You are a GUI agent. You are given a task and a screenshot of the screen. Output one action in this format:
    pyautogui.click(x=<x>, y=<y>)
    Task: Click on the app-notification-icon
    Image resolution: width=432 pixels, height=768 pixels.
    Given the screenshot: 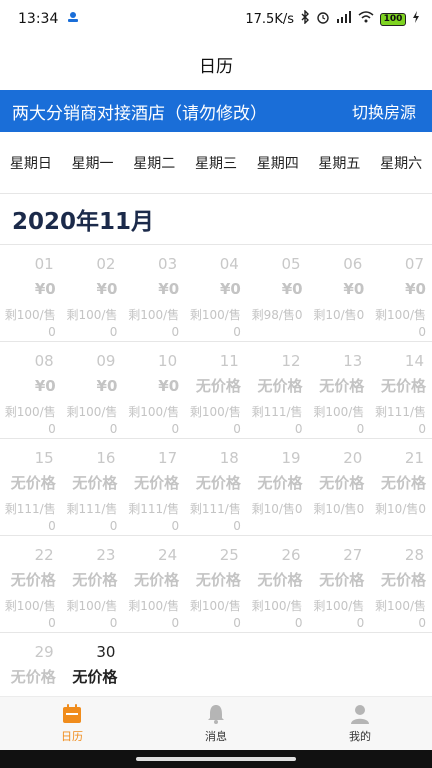 What is the action you would take?
    pyautogui.click(x=73, y=19)
    